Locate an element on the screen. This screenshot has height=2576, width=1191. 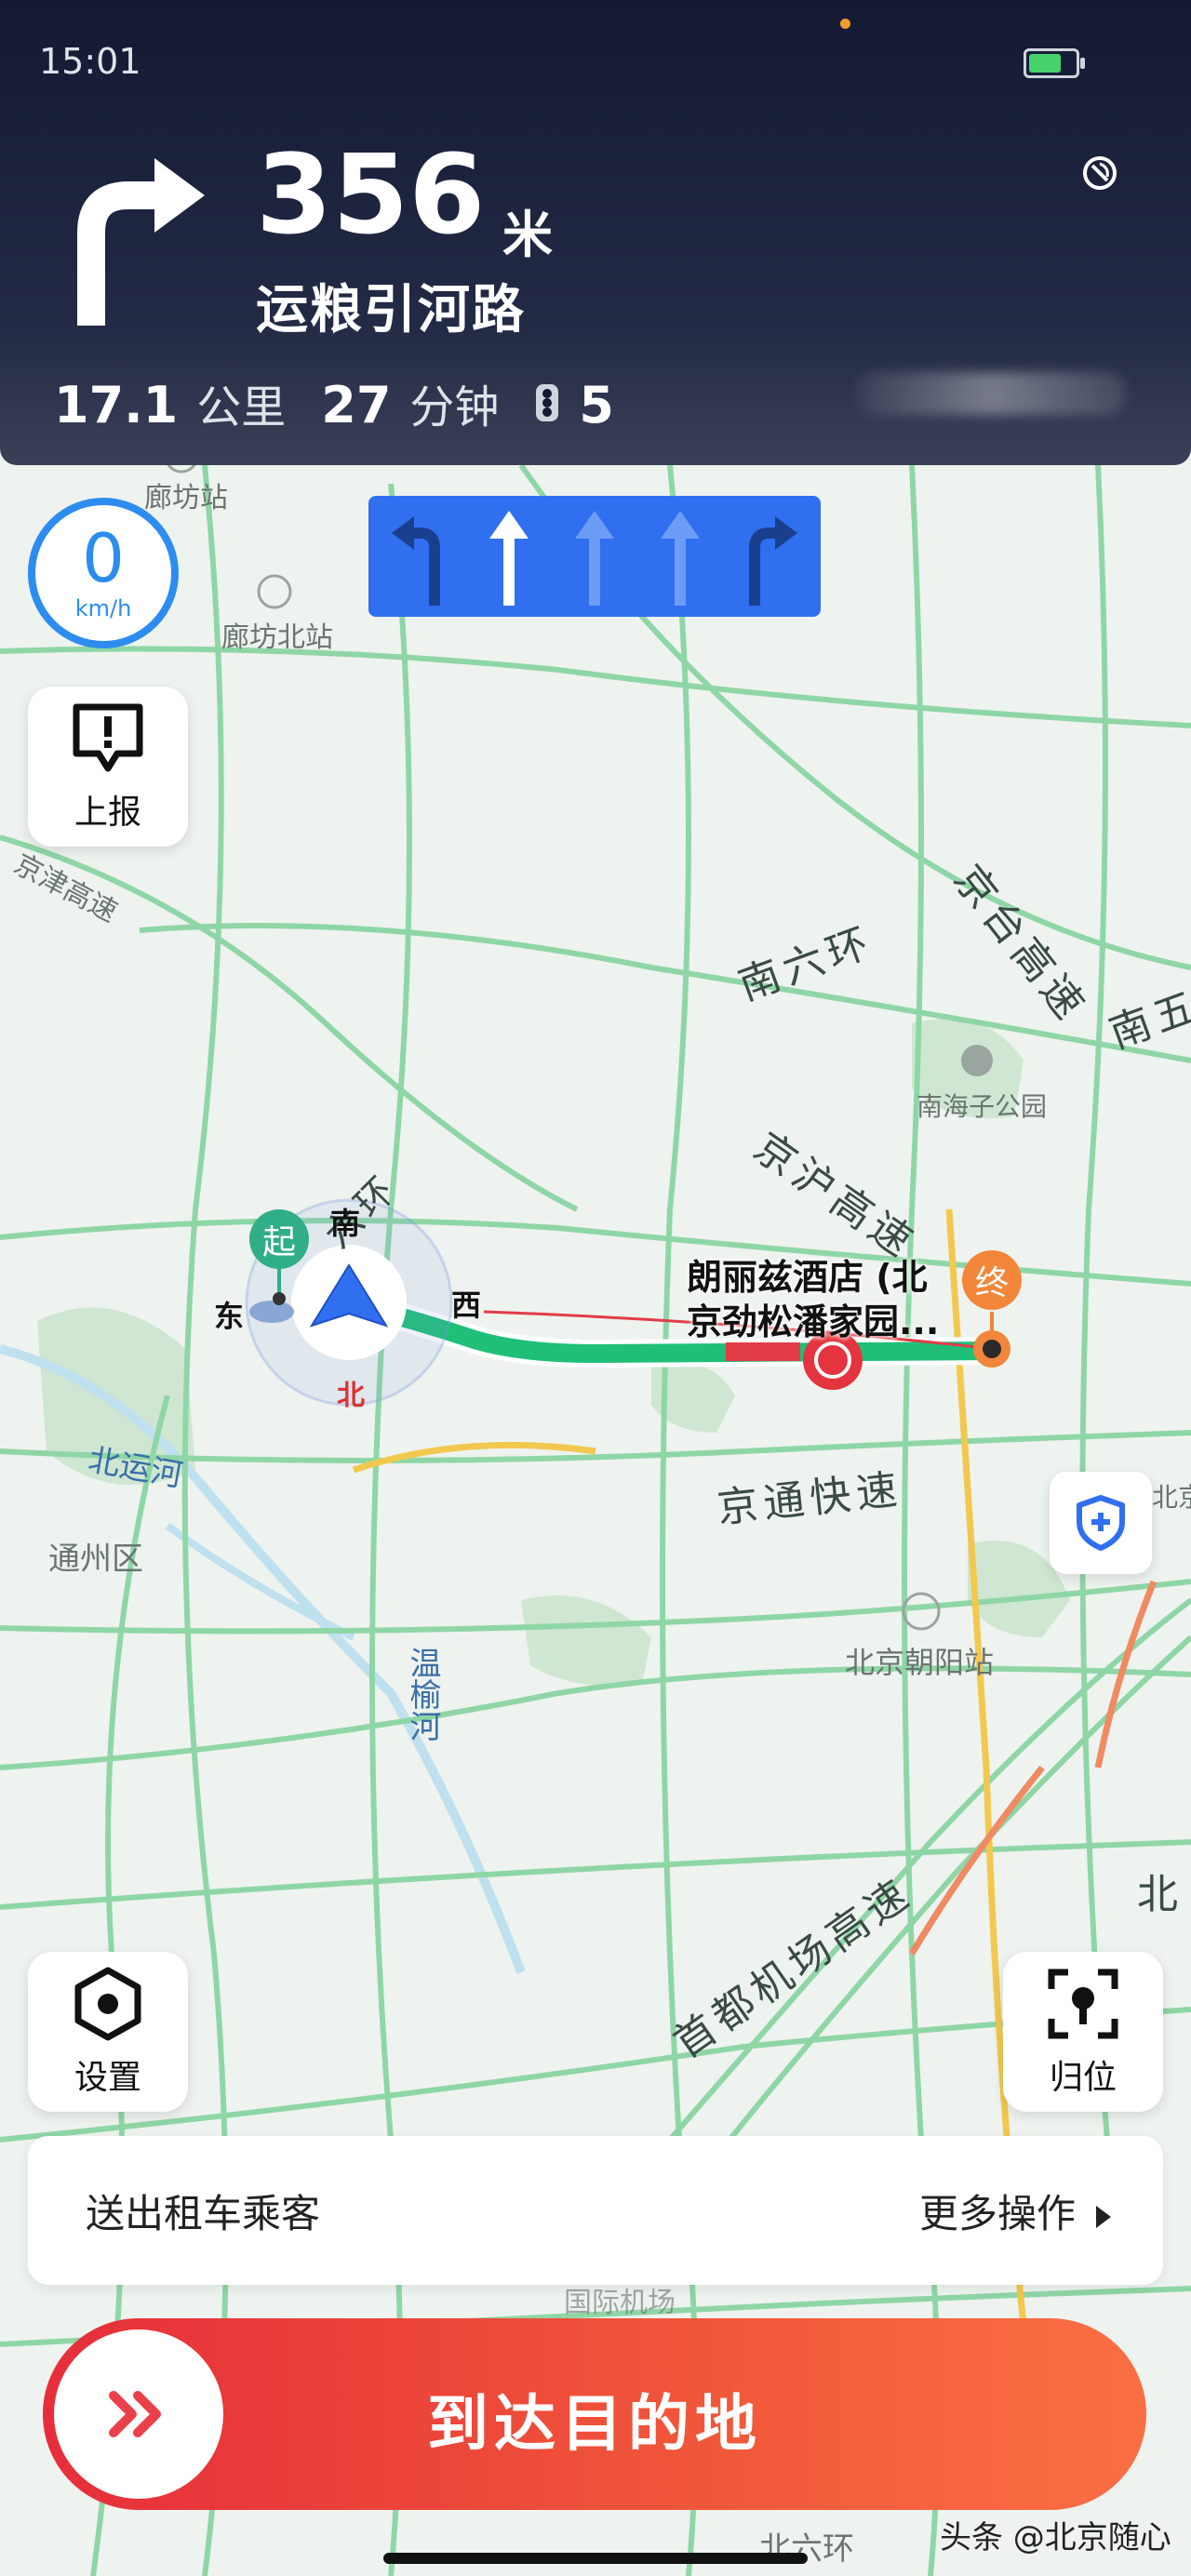
next-road-name: 运粮引河路 is located at coordinates (391, 310).